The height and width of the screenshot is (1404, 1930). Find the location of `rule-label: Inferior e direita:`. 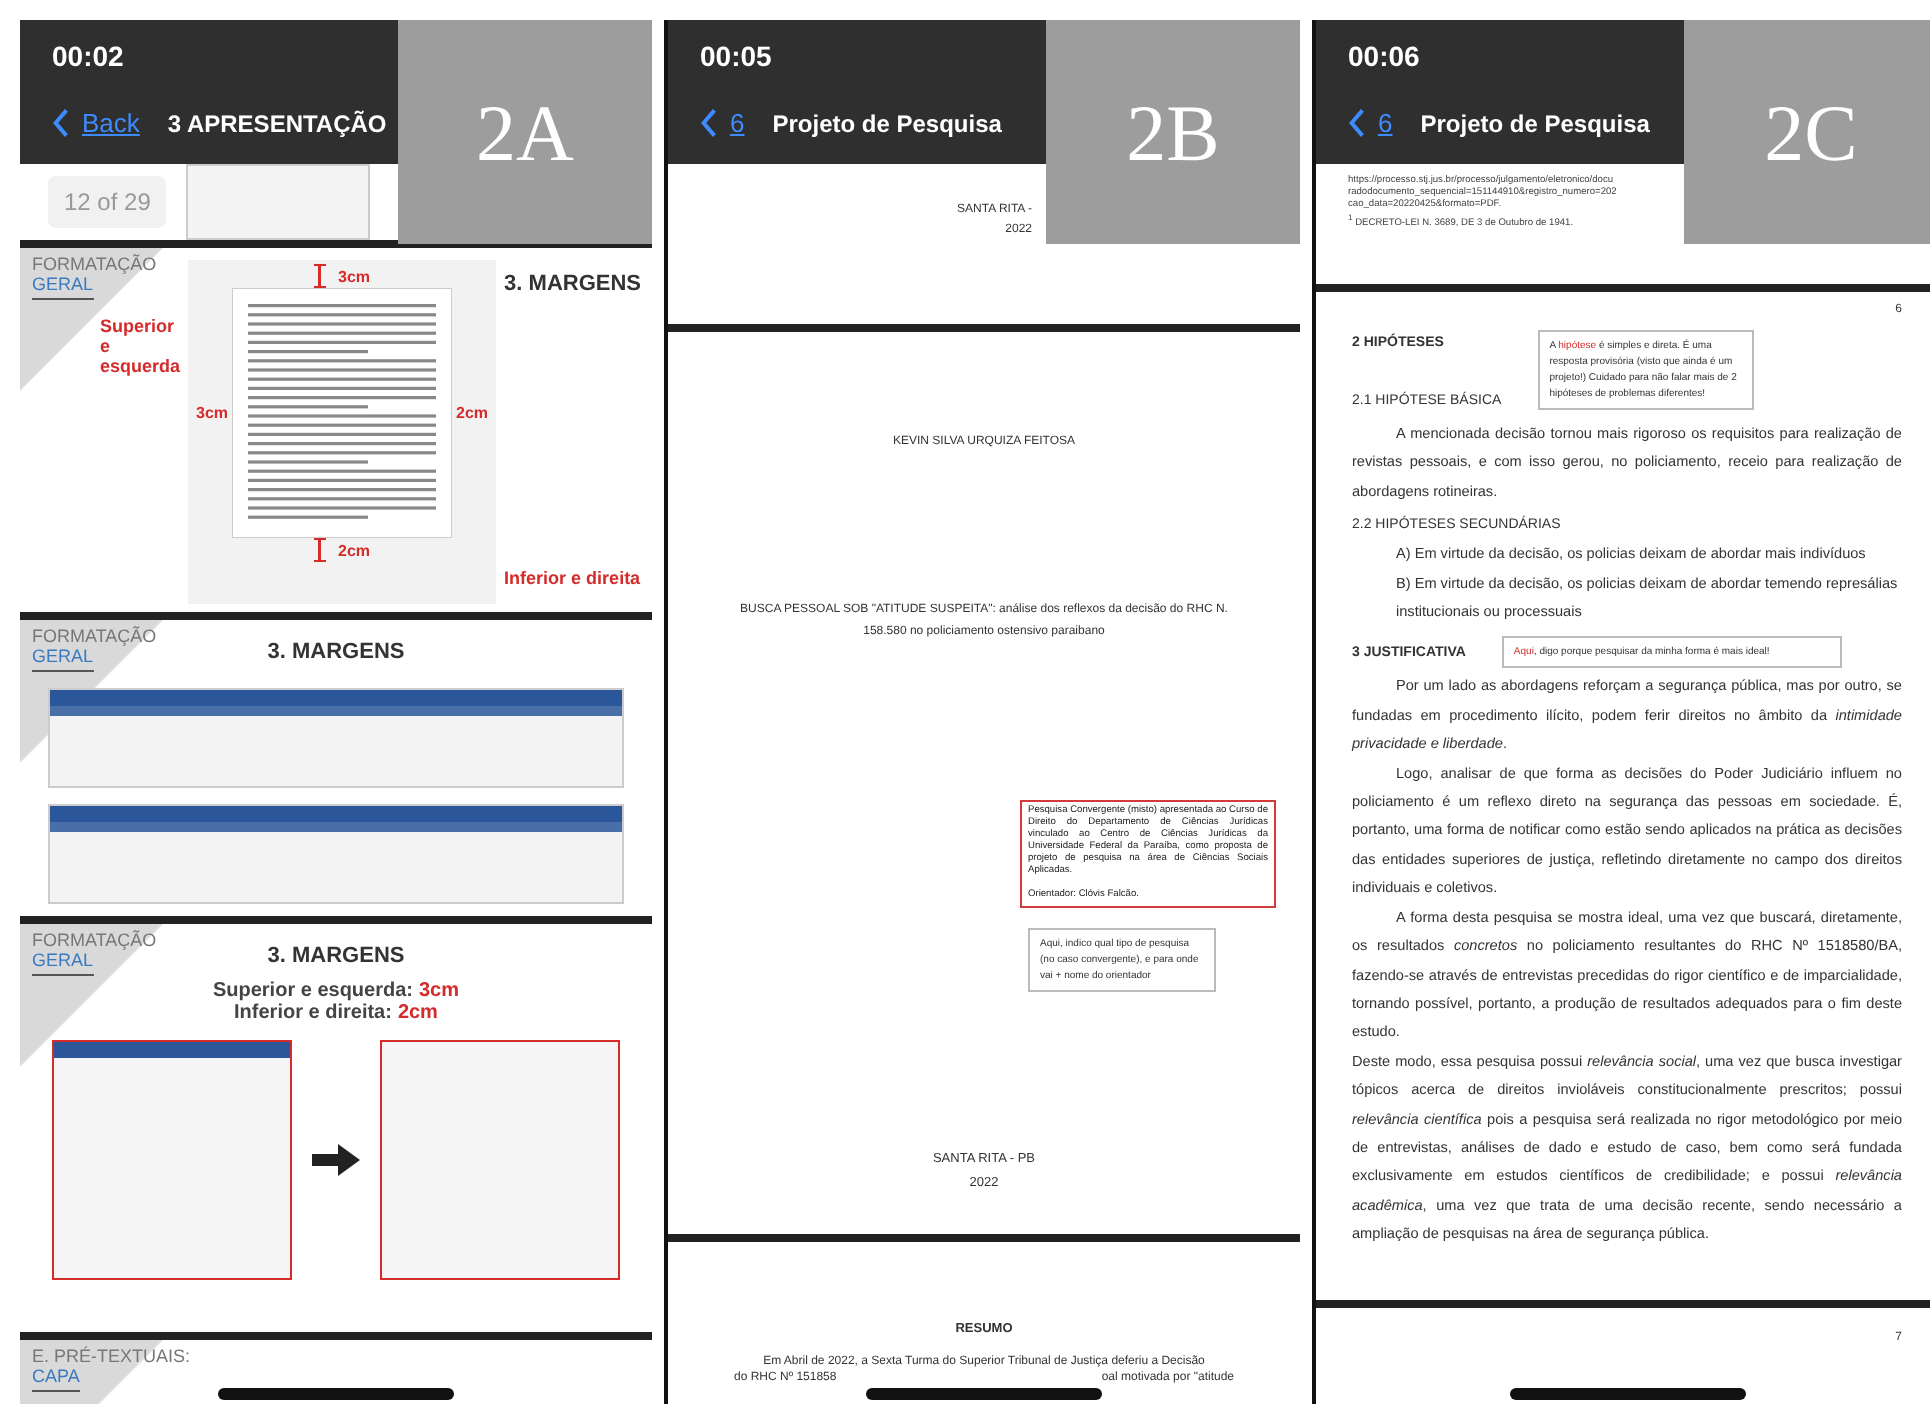

rule-label: Inferior e direita: is located at coordinates (313, 1013).